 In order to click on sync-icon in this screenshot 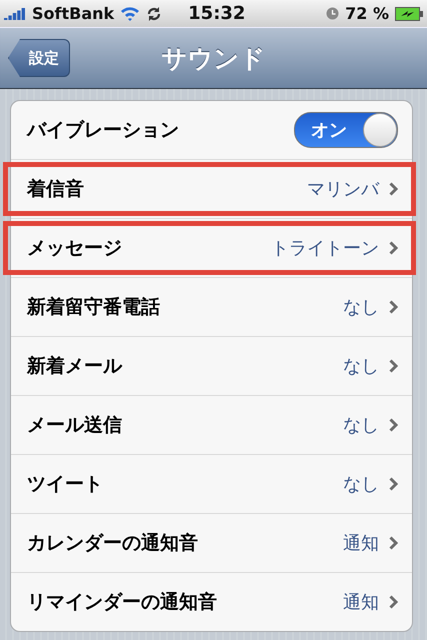, I will do `click(154, 14)`.